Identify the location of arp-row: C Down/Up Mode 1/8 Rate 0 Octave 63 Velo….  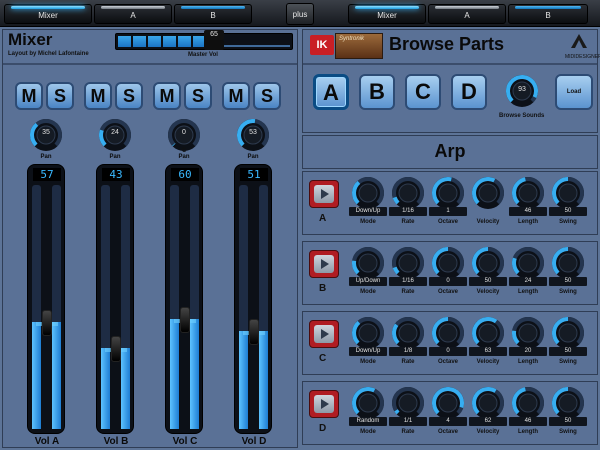
(450, 343).